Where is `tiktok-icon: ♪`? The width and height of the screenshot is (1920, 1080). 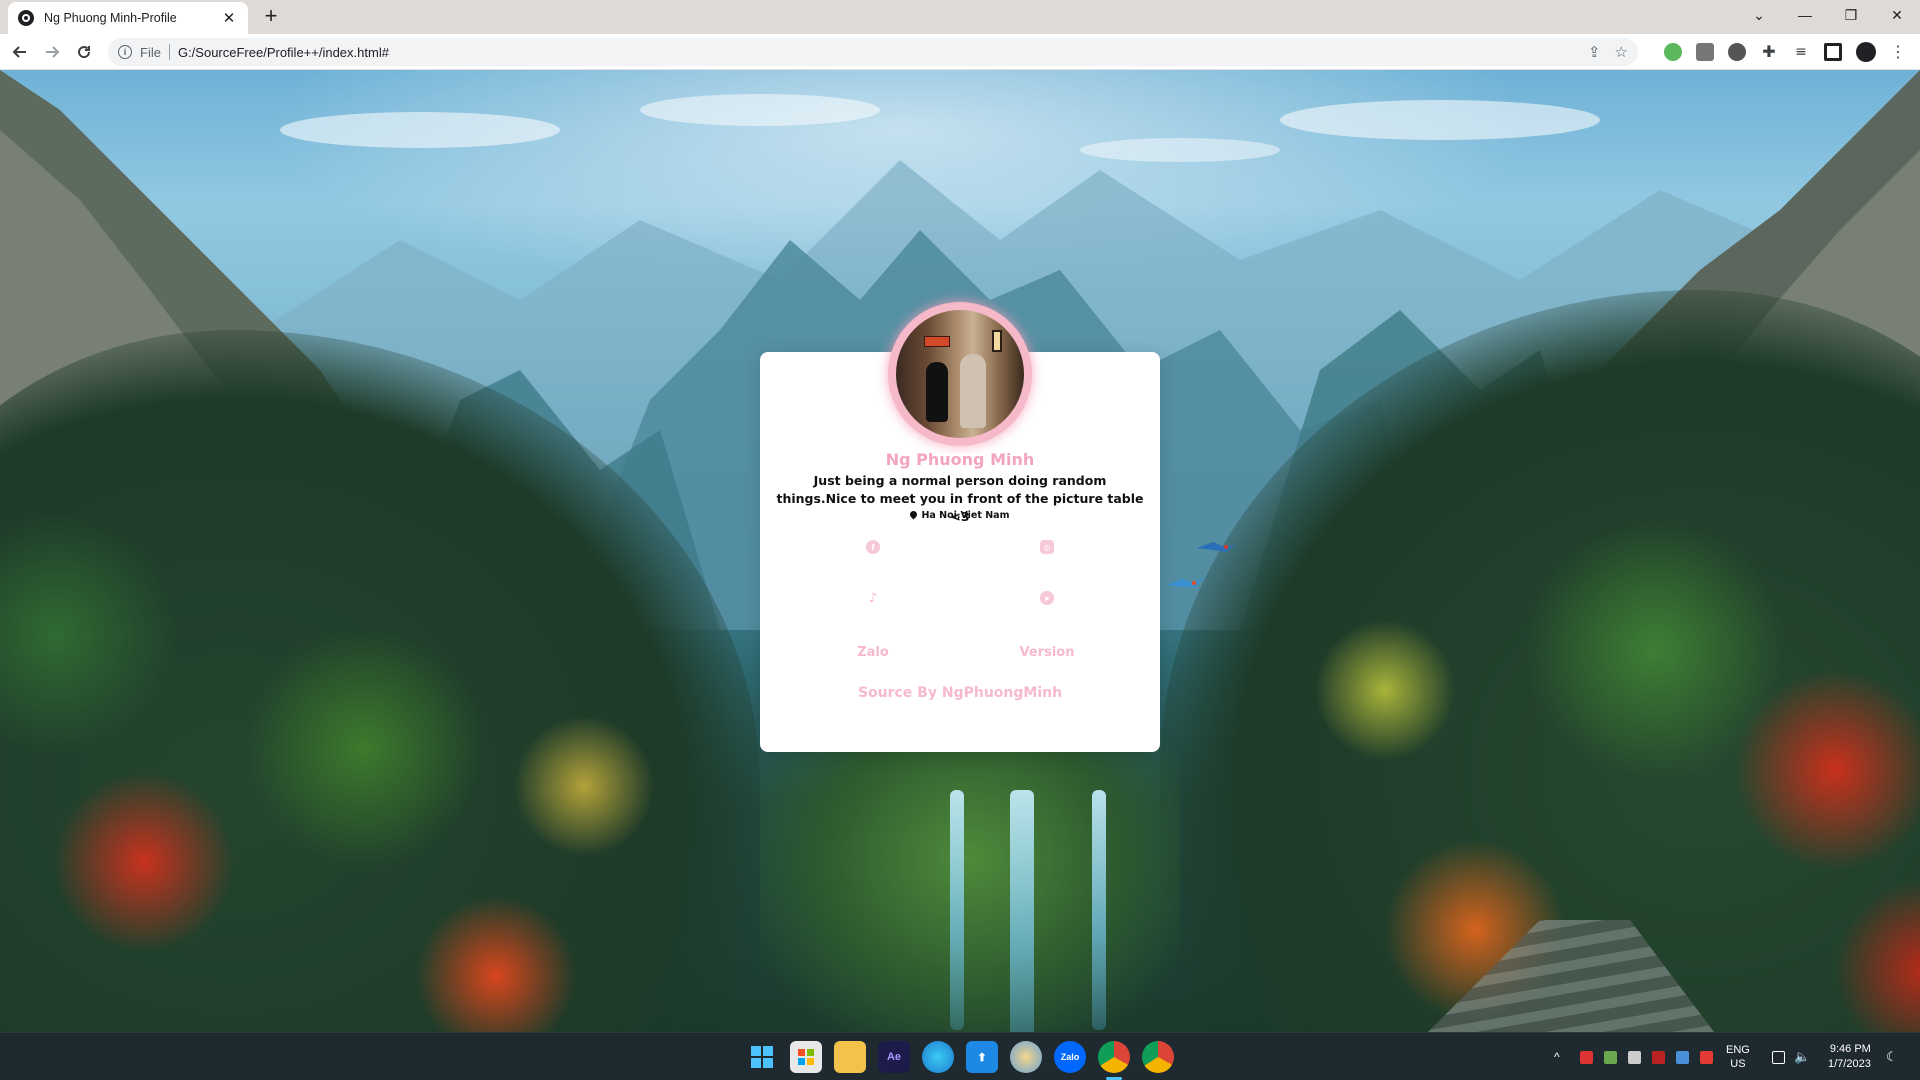 tiktok-icon: ♪ is located at coordinates (873, 598).